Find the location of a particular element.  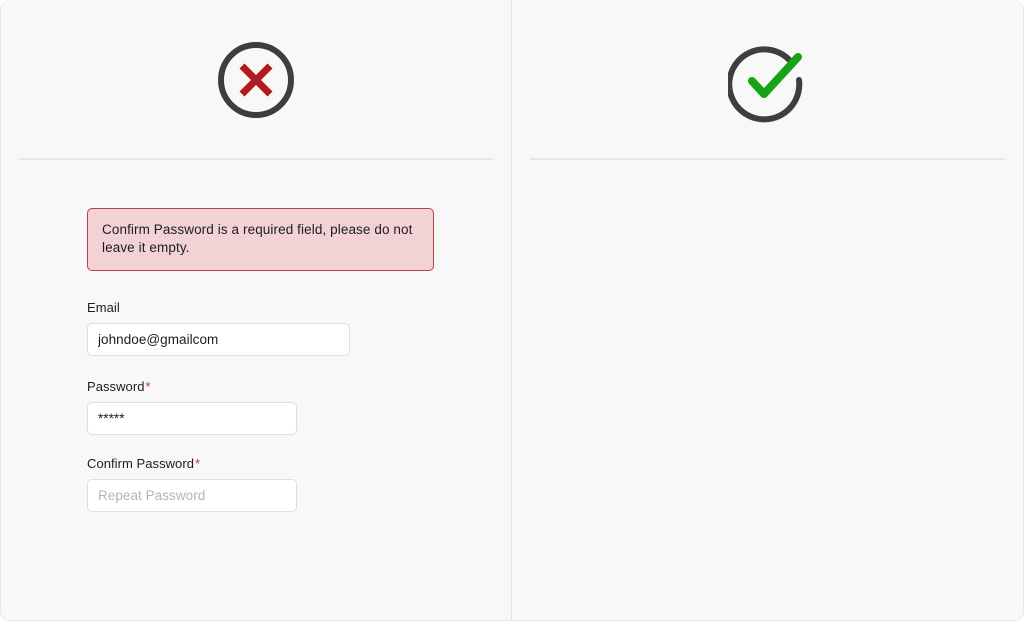

label-password: Password* is located at coordinates (287, 386).